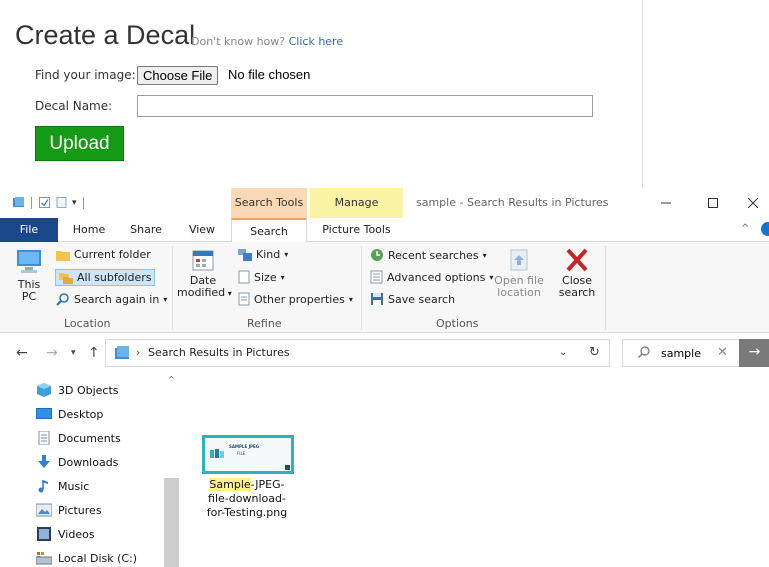 This screenshot has width=769, height=567. I want to click on nav-label: Desktop, so click(81, 414).